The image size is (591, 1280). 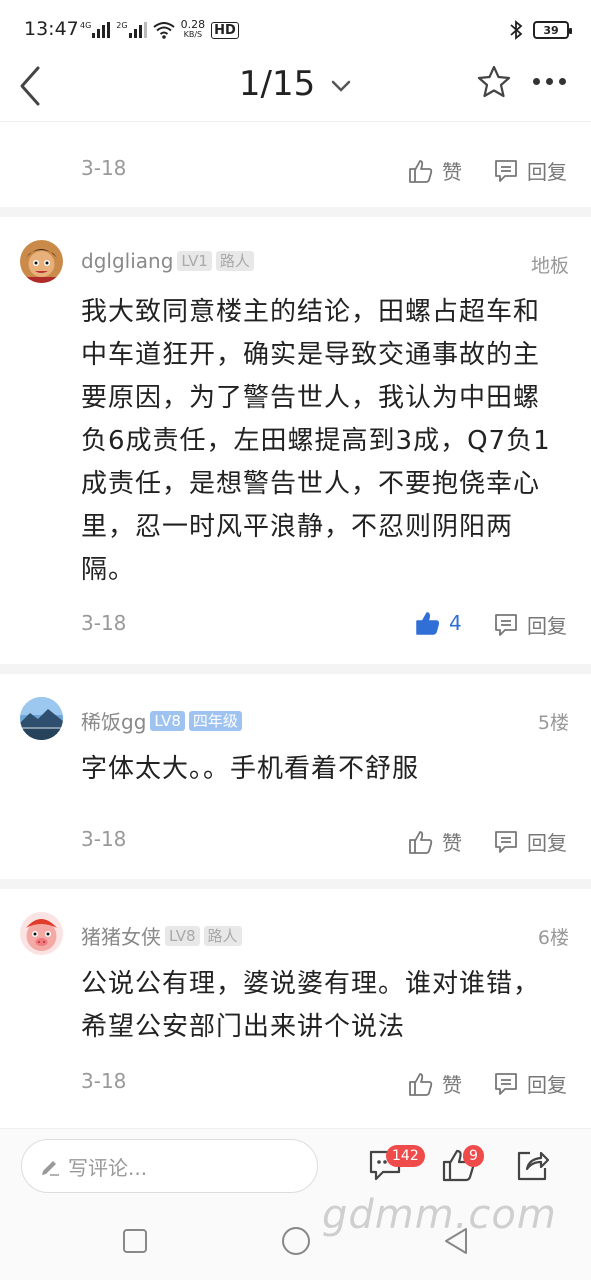 I want to click on battery-icon: 39, so click(x=552, y=30).